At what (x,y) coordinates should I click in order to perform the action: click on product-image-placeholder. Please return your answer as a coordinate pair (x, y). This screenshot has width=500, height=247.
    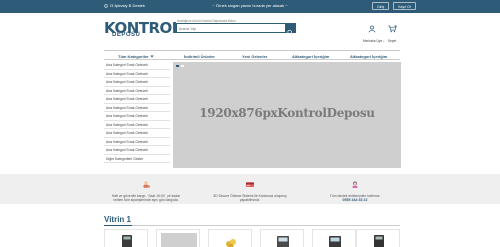
    Looking at the image, I should click on (179, 240).